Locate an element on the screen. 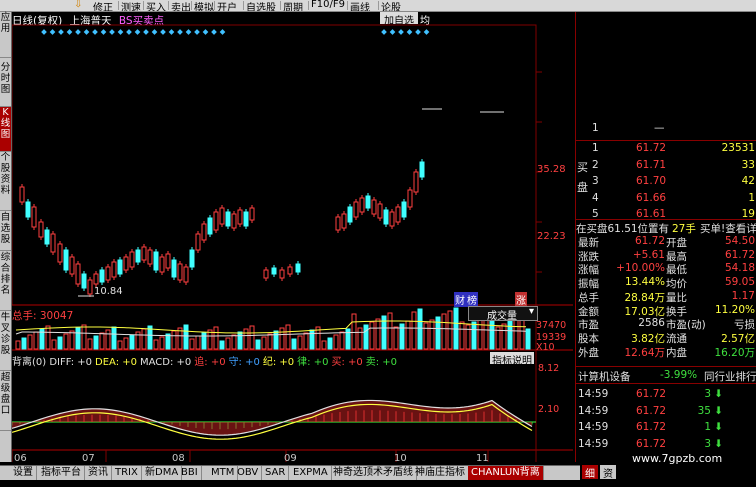 The width and height of the screenshot is (756, 487). time-axis-label: 06 is located at coordinates (20, 458).